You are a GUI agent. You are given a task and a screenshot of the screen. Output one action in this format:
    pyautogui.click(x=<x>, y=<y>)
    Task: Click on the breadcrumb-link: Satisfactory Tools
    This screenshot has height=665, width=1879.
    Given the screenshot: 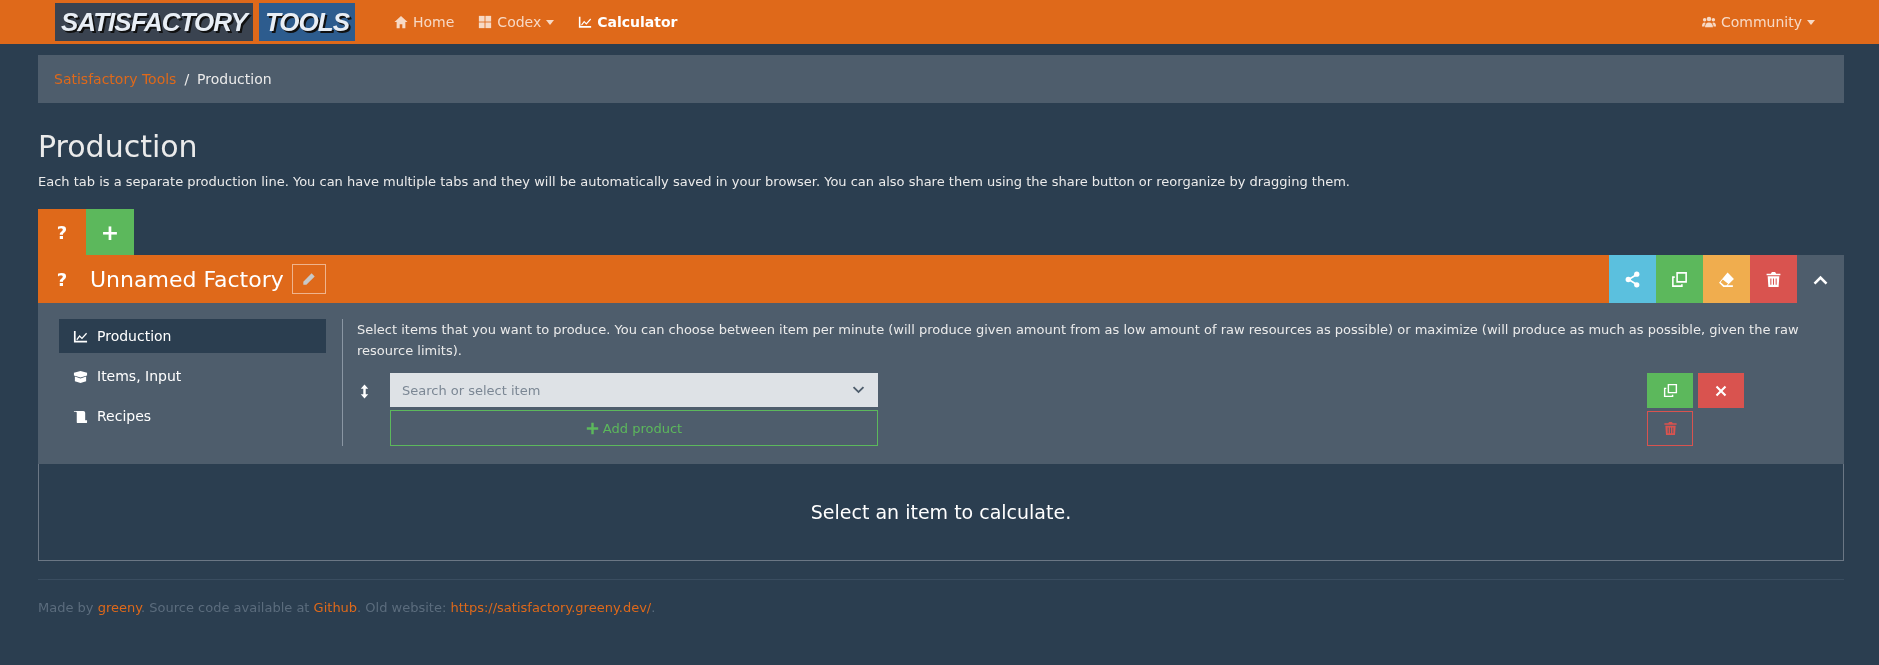 What is the action you would take?
    pyautogui.click(x=115, y=79)
    